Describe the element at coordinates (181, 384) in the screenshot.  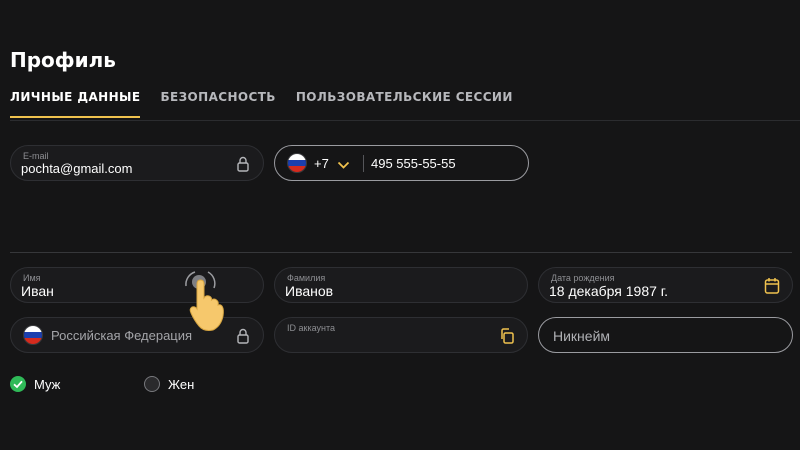
I see `gender-female-label: Жен` at that location.